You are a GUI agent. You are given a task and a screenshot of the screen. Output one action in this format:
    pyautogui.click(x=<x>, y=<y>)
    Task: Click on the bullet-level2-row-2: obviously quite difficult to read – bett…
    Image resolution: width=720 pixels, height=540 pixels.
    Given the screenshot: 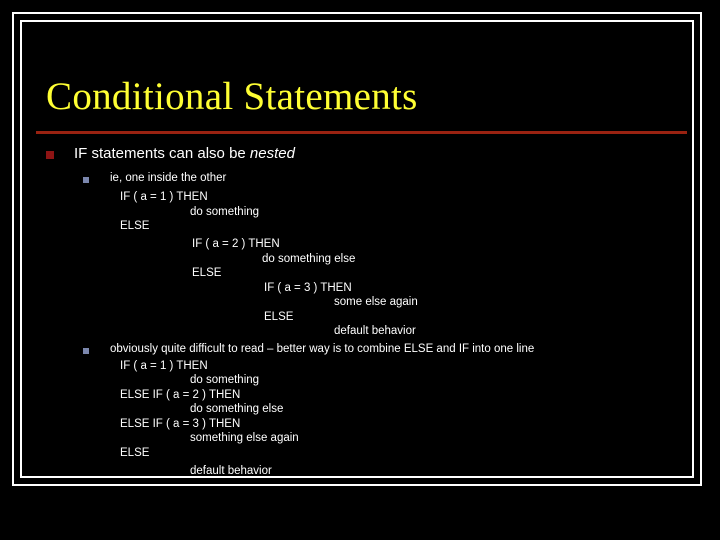 What is the action you would take?
    pyautogui.click(x=360, y=350)
    